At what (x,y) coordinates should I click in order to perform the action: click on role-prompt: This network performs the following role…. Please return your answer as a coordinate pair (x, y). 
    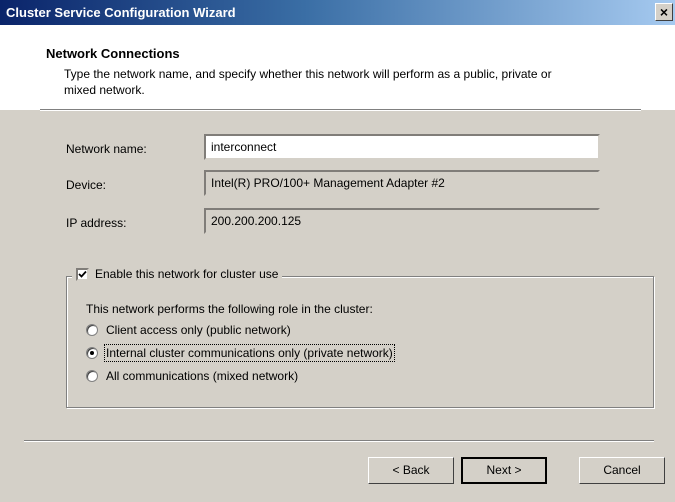
    Looking at the image, I should click on (229, 309).